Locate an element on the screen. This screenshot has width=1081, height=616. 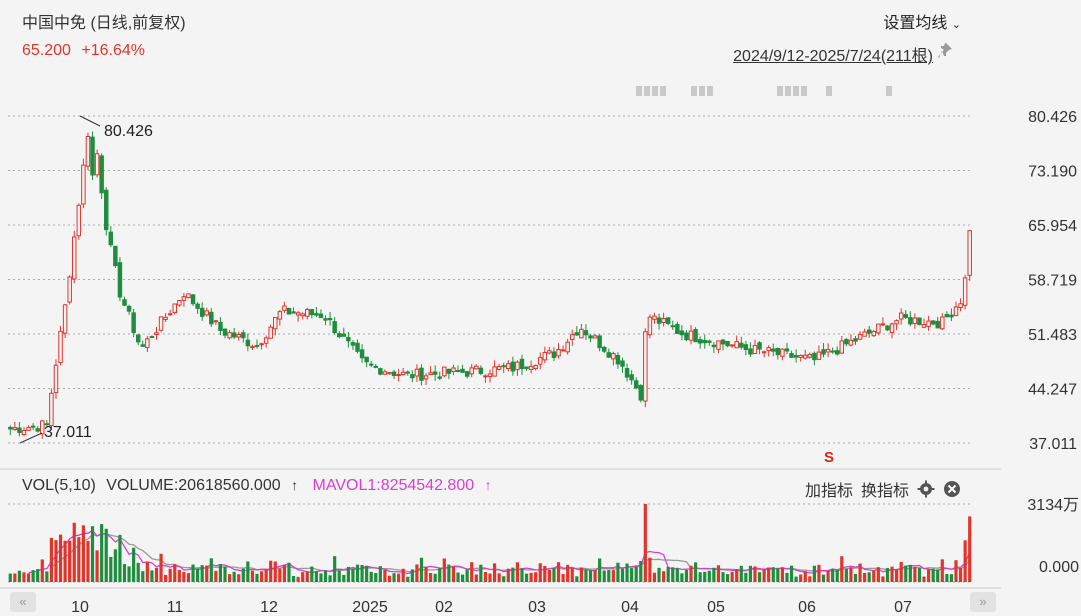
add-indicator-button: 加指标 is located at coordinates (829, 489).